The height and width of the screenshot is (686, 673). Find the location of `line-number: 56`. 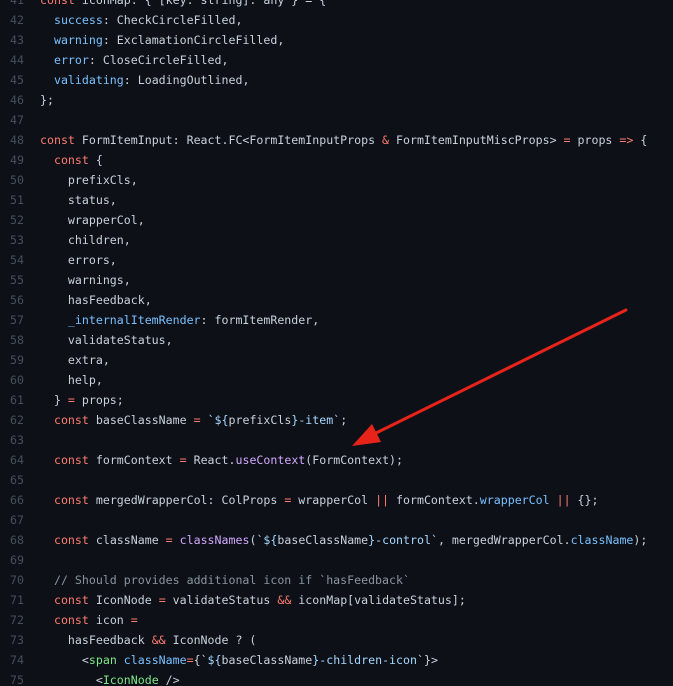

line-number: 56 is located at coordinates (17, 300).